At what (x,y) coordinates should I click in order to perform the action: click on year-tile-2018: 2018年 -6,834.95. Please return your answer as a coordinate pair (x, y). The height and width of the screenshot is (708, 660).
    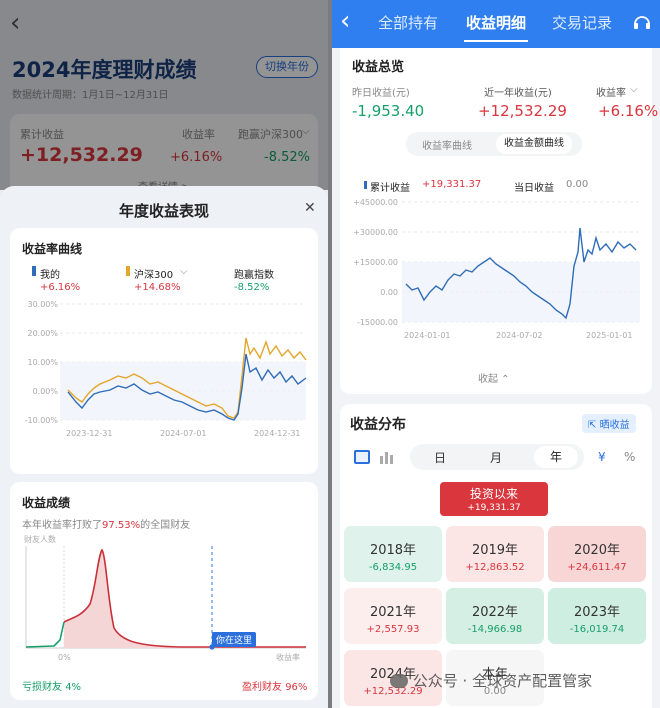
    Looking at the image, I should click on (393, 554).